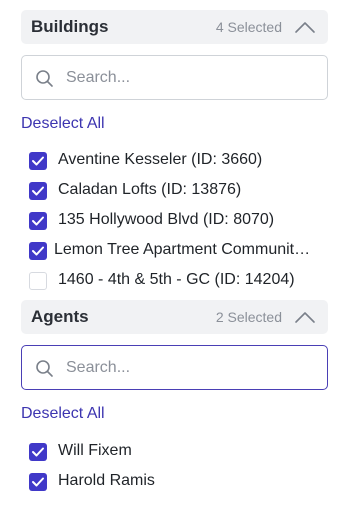  Describe the element at coordinates (176, 279) in the screenshot. I see `building-option-label: 1460 - 4th & 5th - GC (ID: 14204)` at that location.